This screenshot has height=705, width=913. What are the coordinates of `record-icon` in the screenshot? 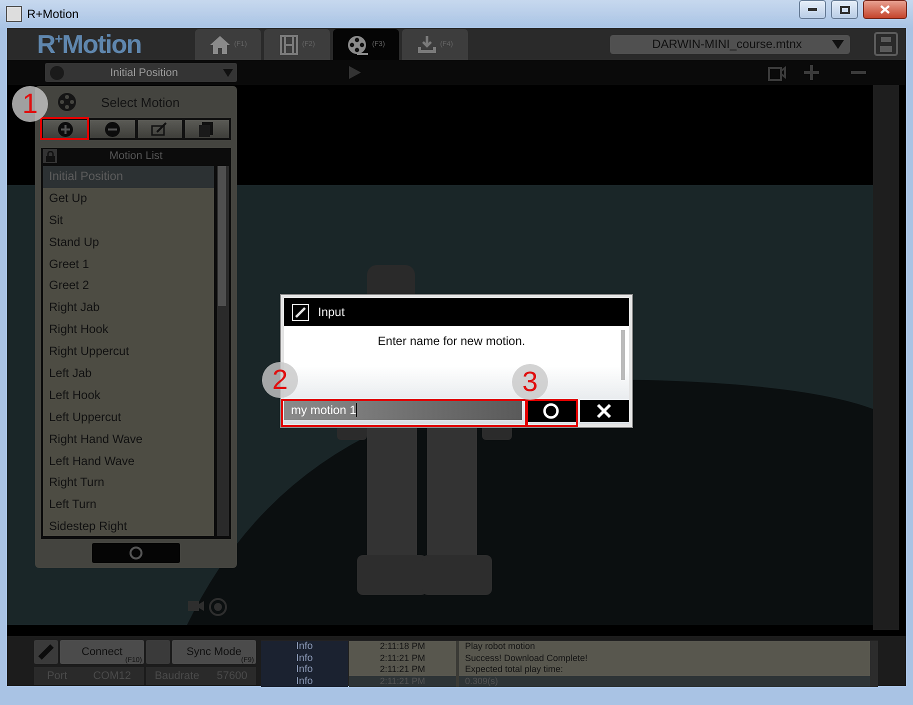 It's located at (218, 607).